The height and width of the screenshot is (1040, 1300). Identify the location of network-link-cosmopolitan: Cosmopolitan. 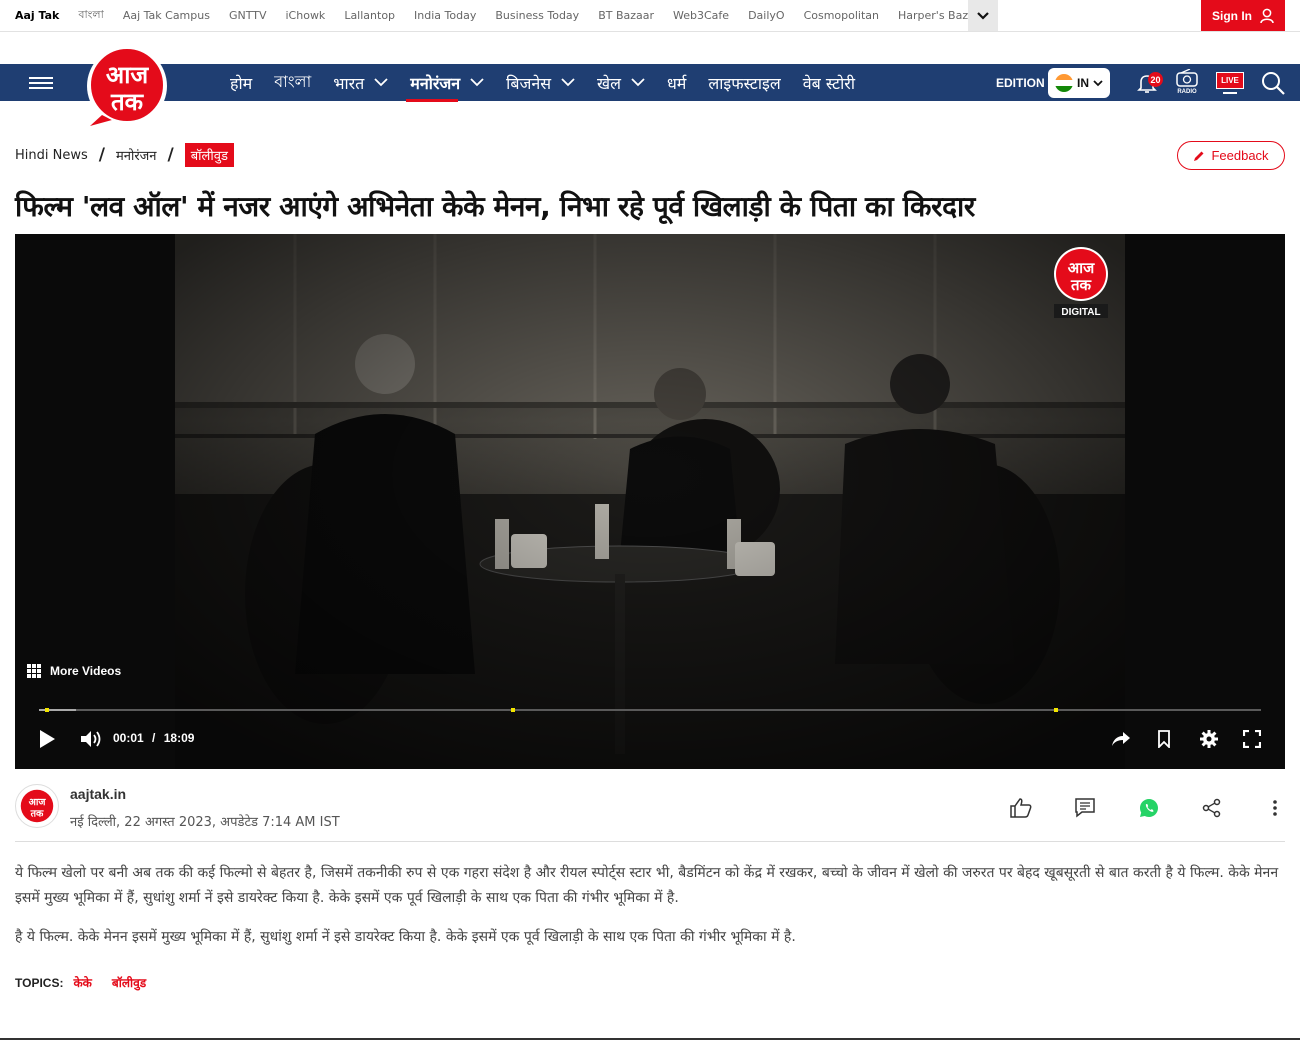
(841, 15).